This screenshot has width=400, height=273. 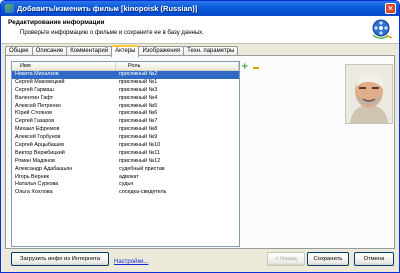 I want to click on list-item: Алексей Горбунов присяжный №9, so click(x=125, y=138).